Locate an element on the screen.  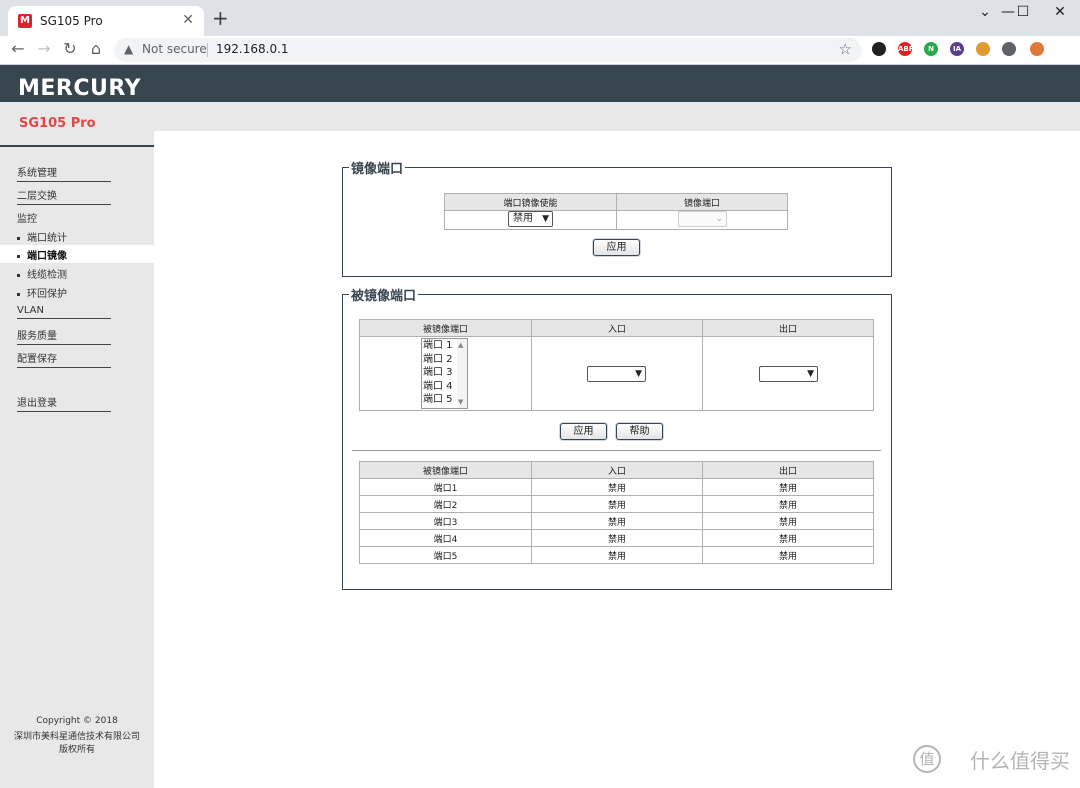
table-row: 端口2 禁用 禁用 is located at coordinates (616, 504).